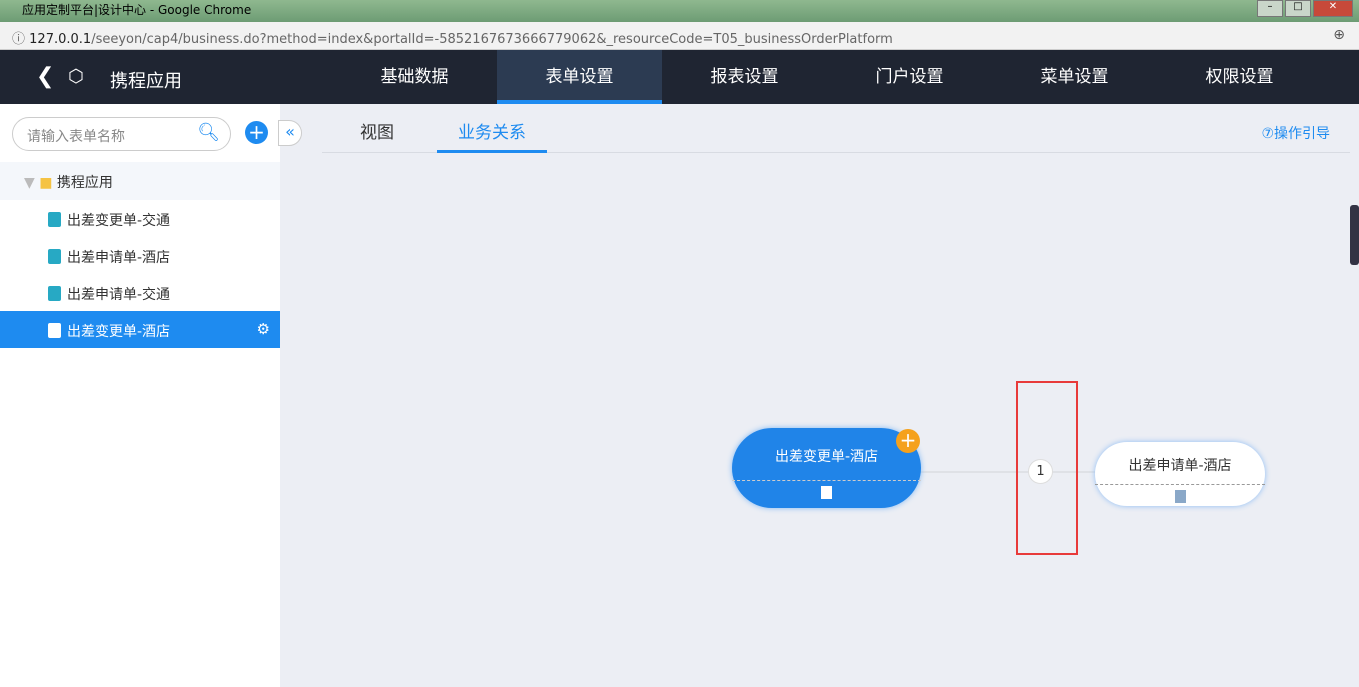 This screenshot has width=1359, height=687. I want to click on collapse-sidebar-button: «, so click(290, 133).